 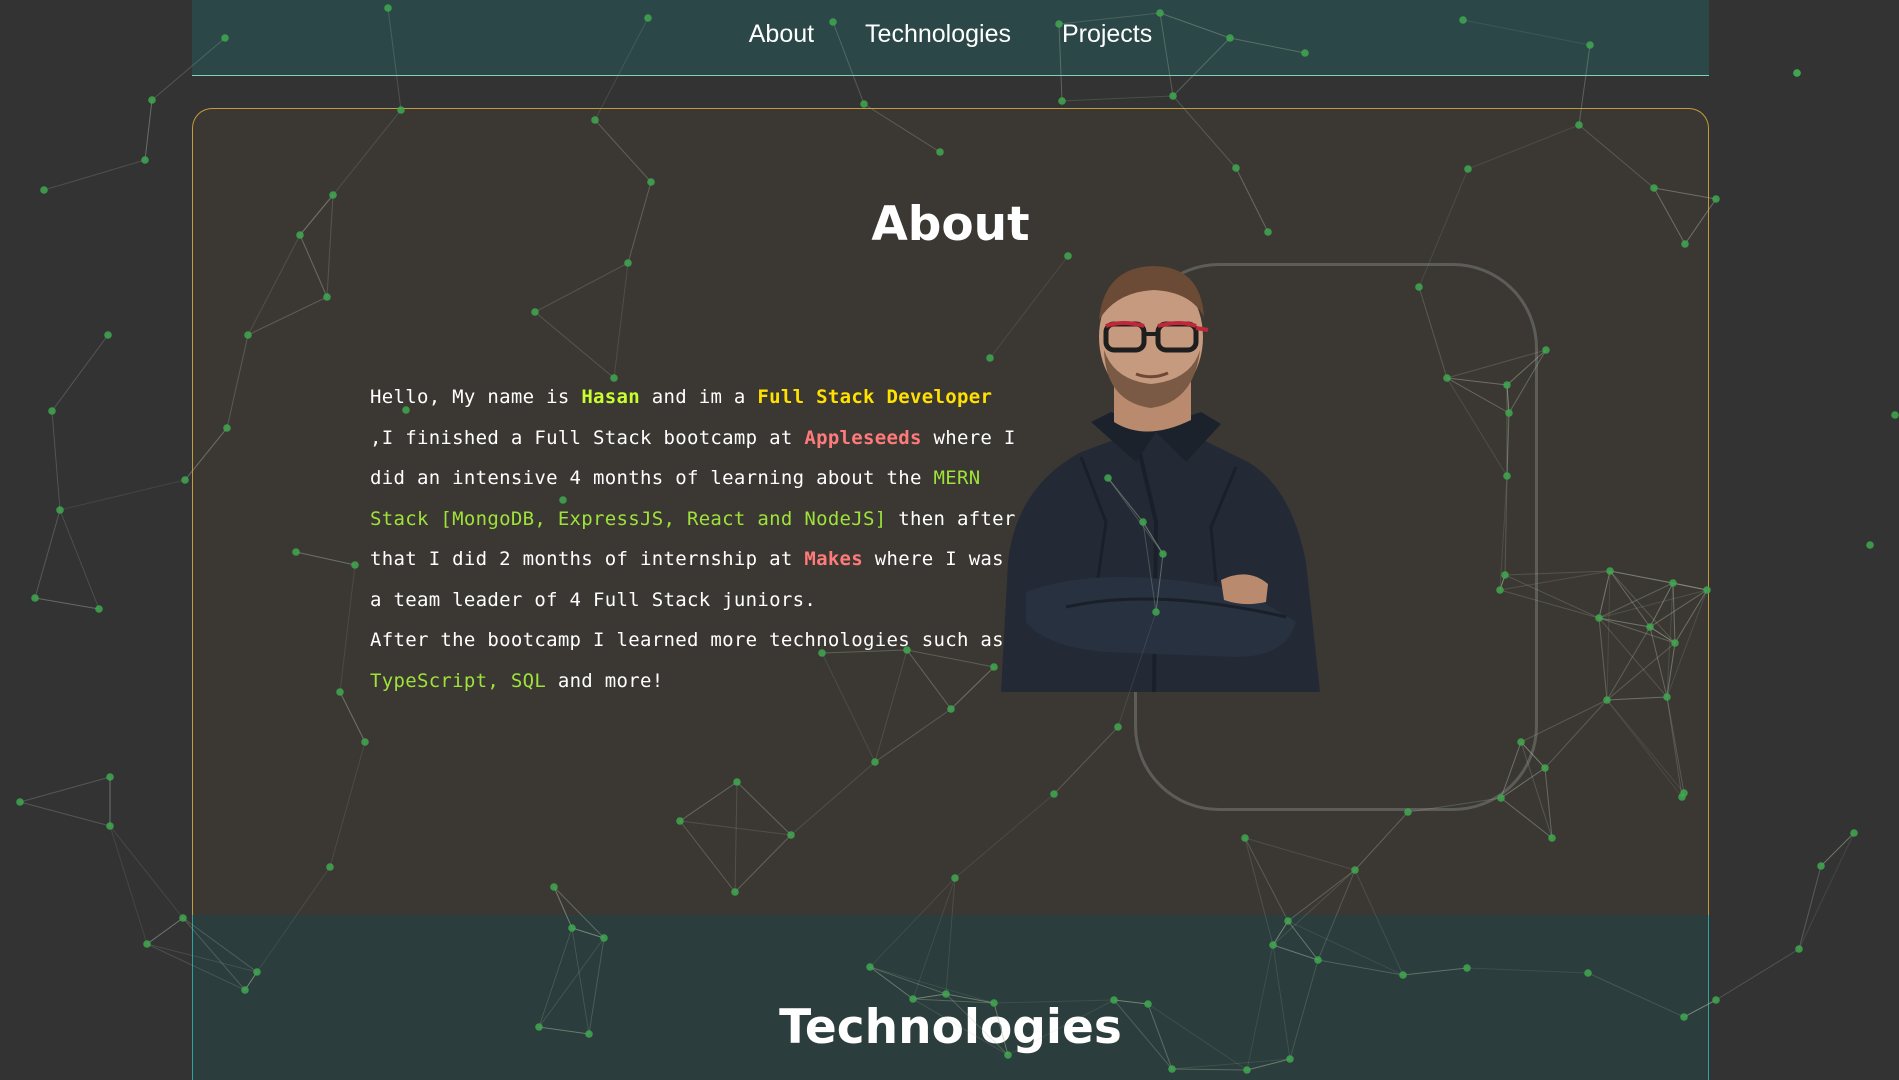 I want to click on bio-text: ,I finished a Full Stack bootcamp at, so click(x=587, y=437).